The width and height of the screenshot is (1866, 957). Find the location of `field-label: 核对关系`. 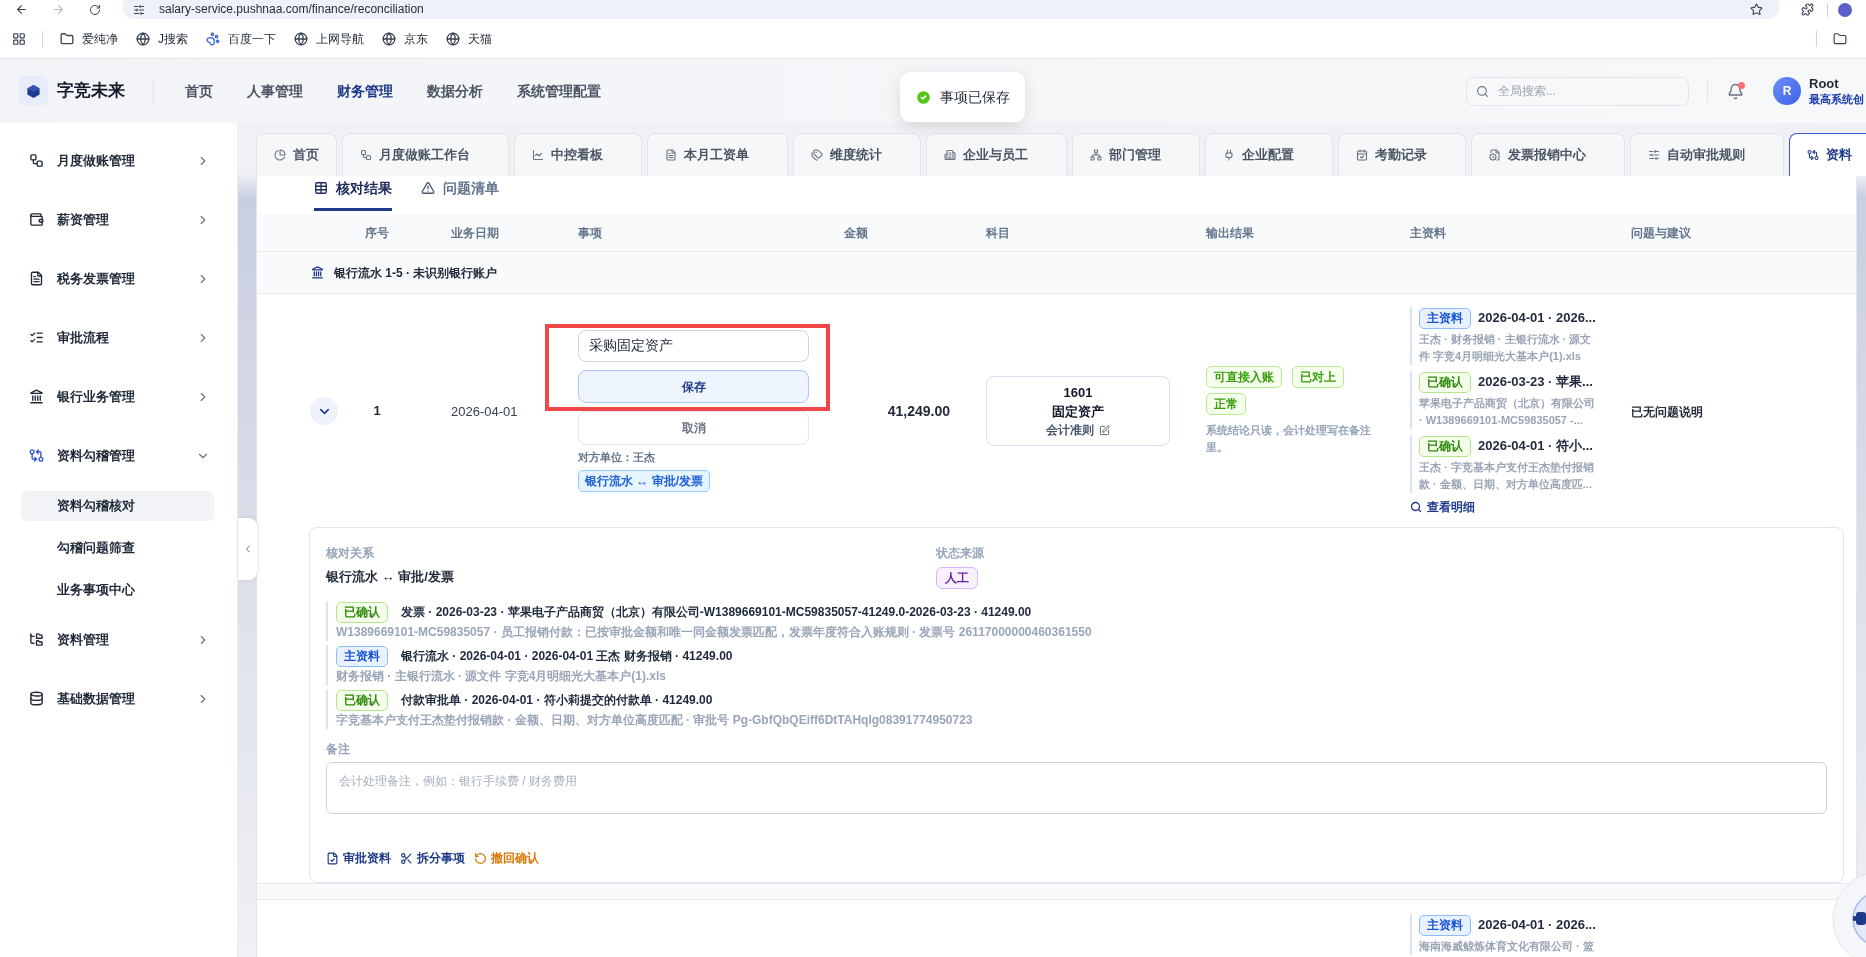

field-label: 核对关系 is located at coordinates (350, 553).